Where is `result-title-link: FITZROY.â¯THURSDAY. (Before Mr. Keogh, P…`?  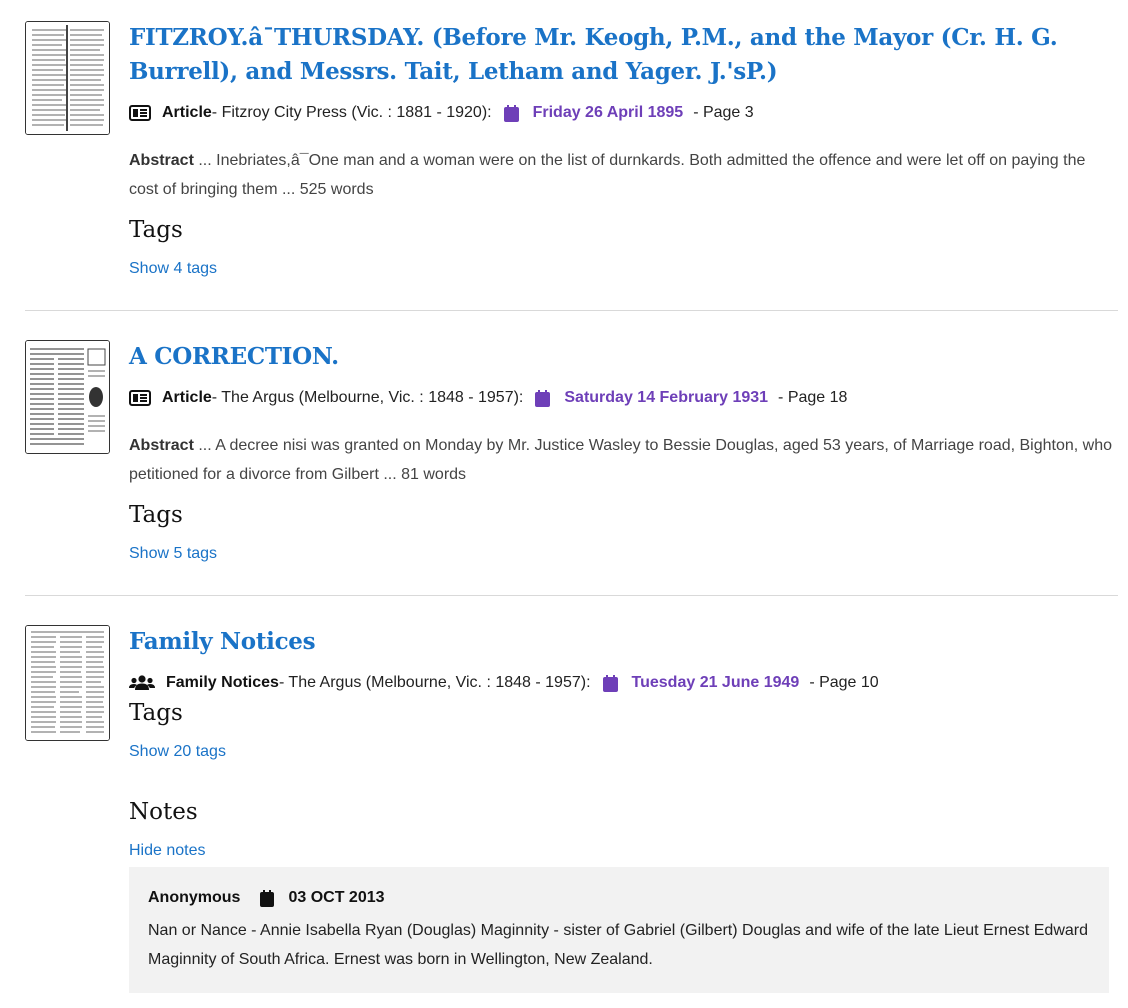
result-title-link: FITZROY.â¯THURSDAY. (Before Mr. Keogh, P… is located at coordinates (624, 55).